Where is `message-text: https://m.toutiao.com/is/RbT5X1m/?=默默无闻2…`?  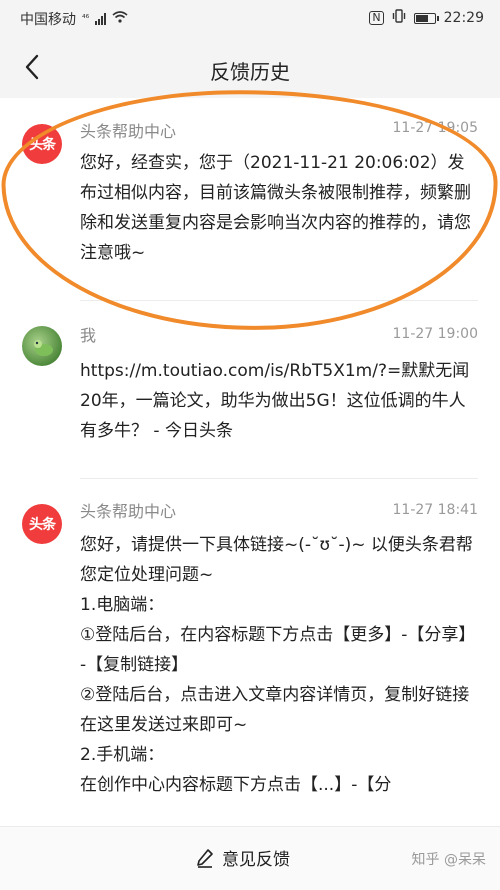 message-text: https://m.toutiao.com/is/RbT5X1m/?=默默无闻2… is located at coordinates (280, 401).